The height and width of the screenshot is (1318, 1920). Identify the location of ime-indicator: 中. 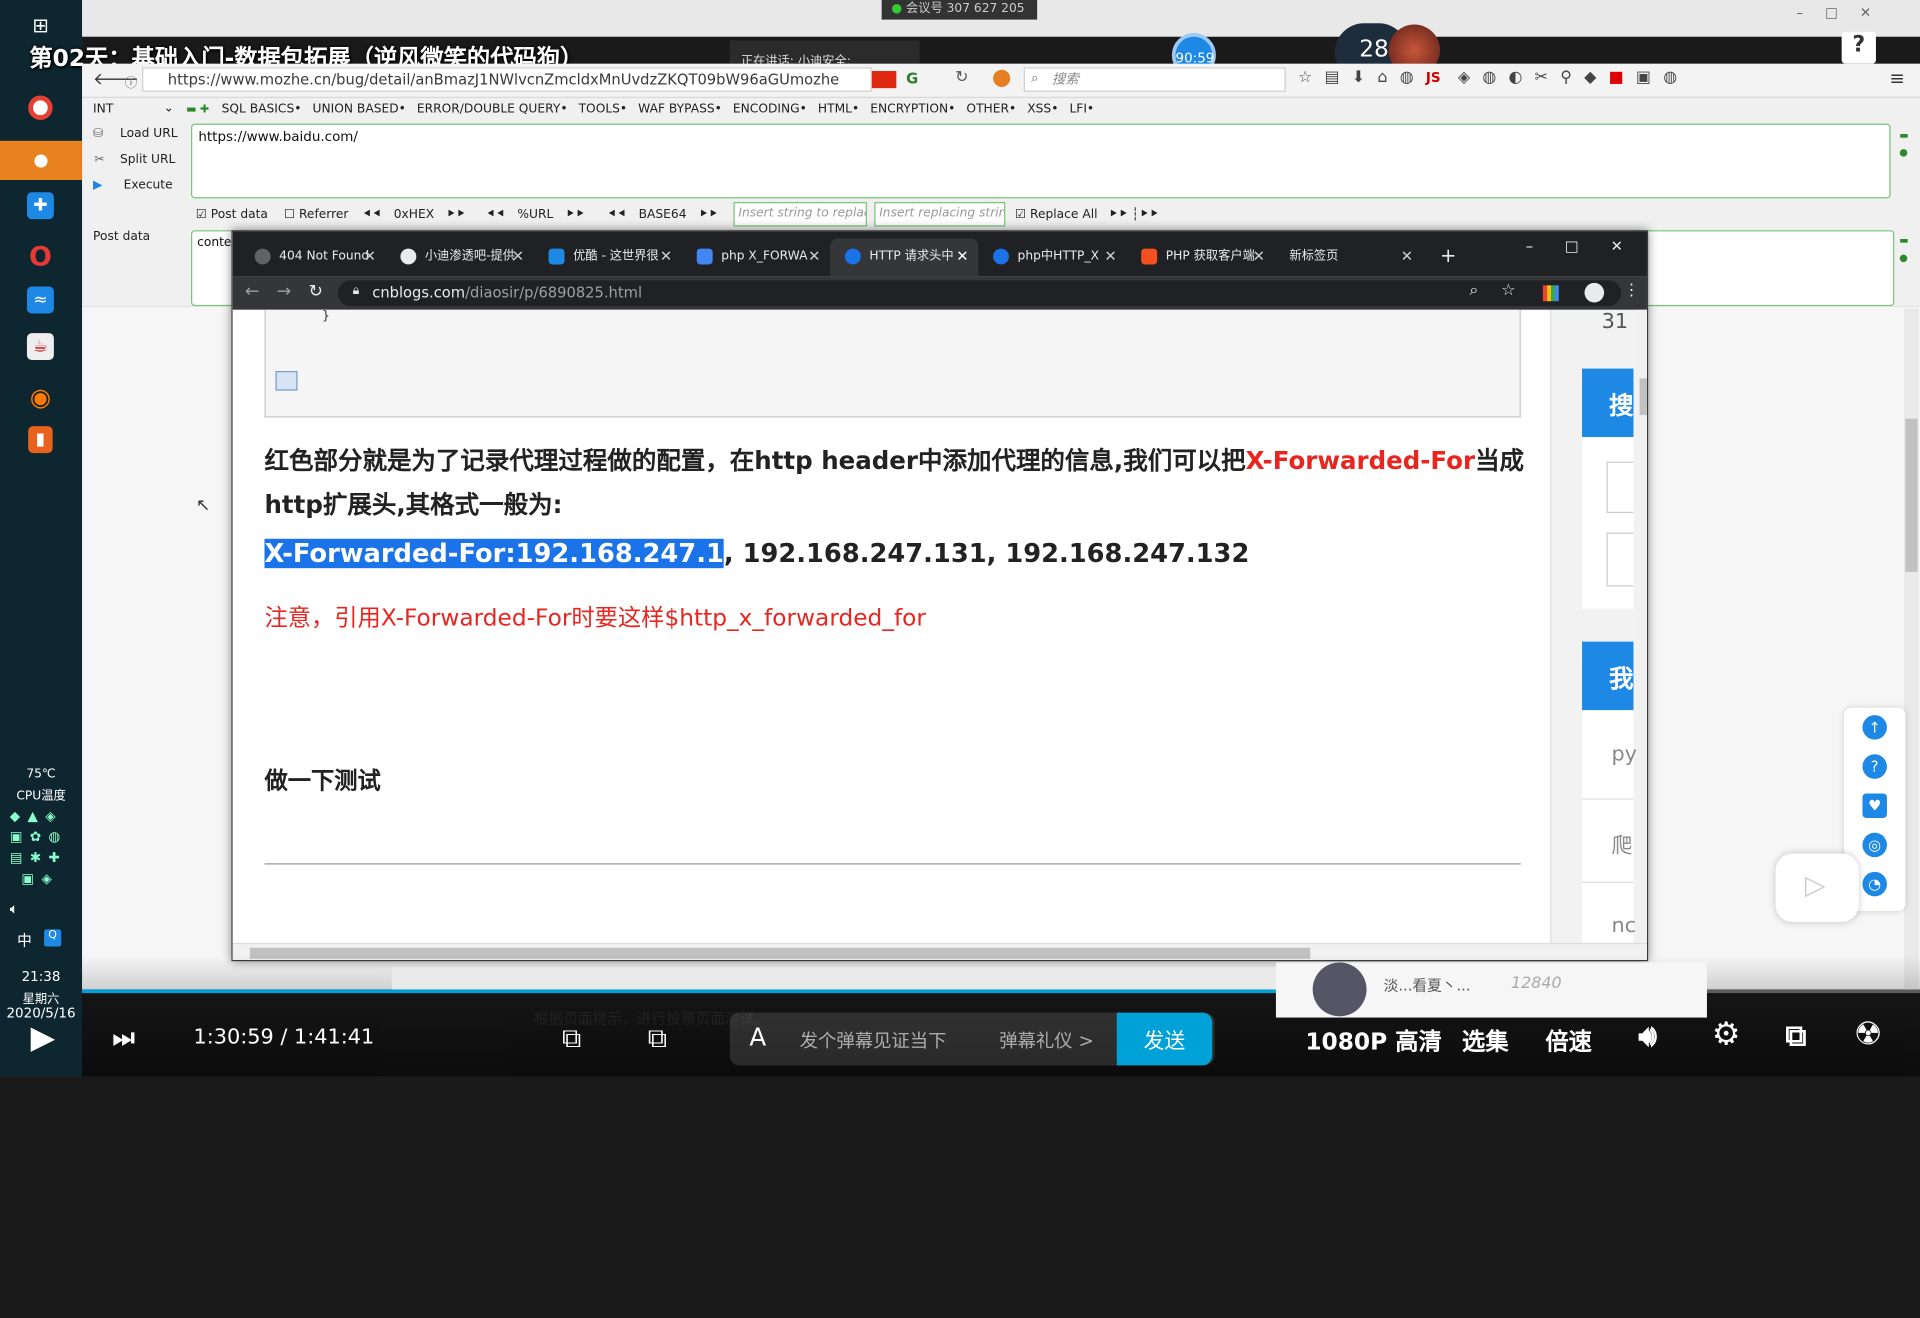
(24, 939).